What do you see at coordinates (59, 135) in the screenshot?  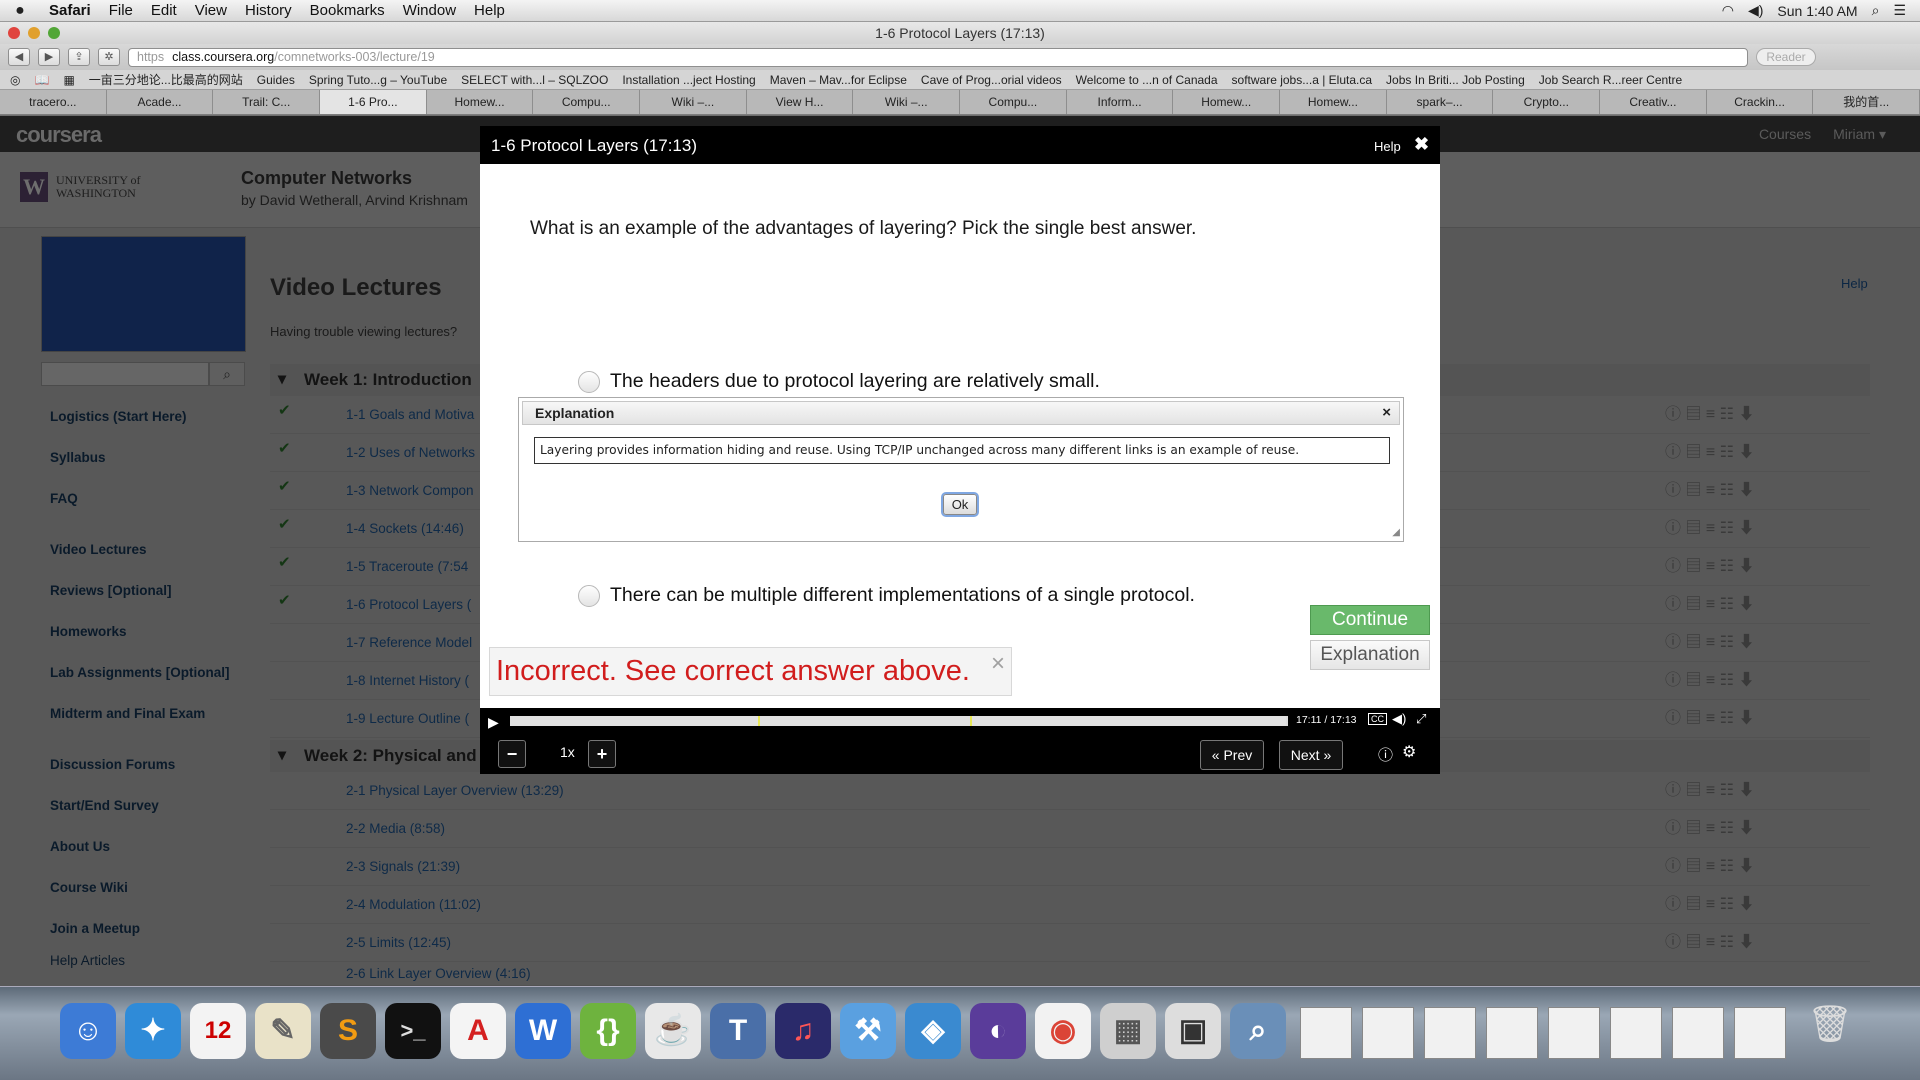 I see `coursera-logo: coursera` at bounding box center [59, 135].